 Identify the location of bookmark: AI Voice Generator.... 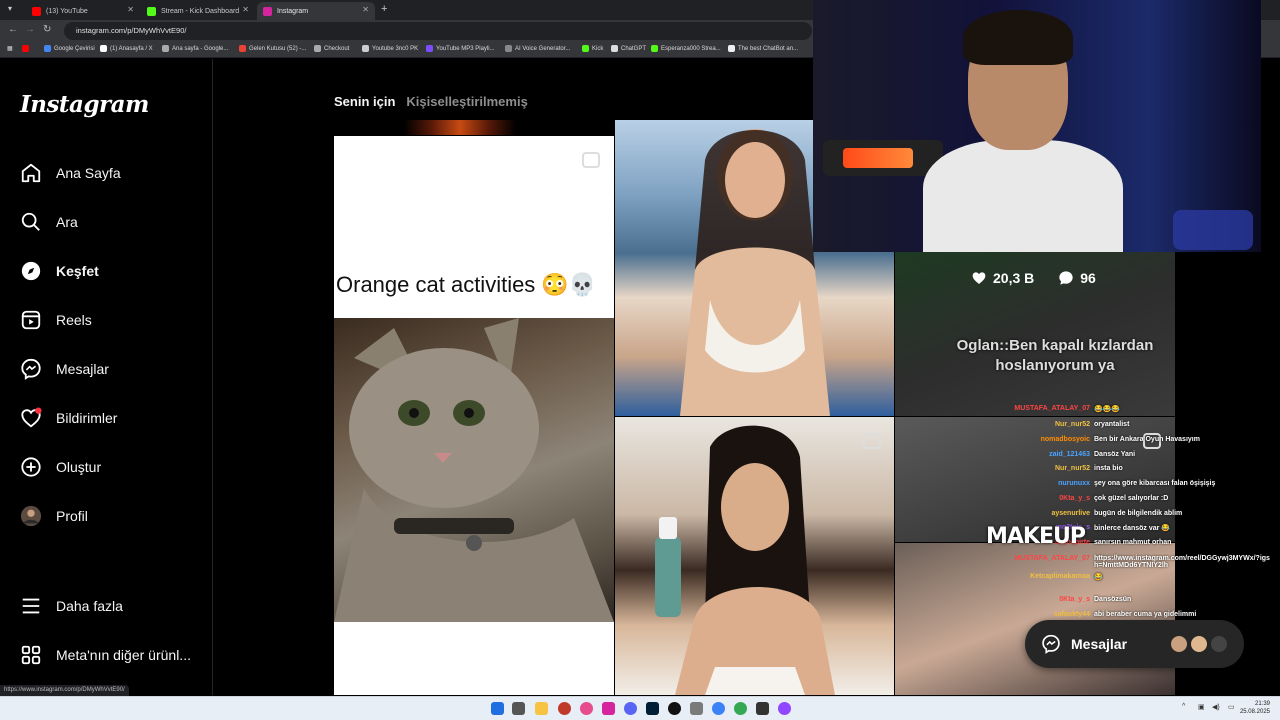
(537, 48).